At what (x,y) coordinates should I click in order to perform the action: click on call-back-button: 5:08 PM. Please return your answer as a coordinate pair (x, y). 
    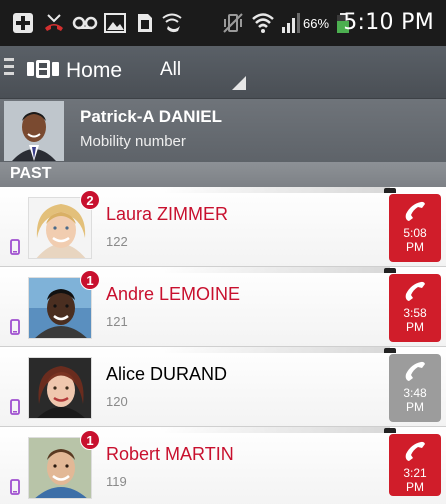
    Looking at the image, I should click on (415, 228).